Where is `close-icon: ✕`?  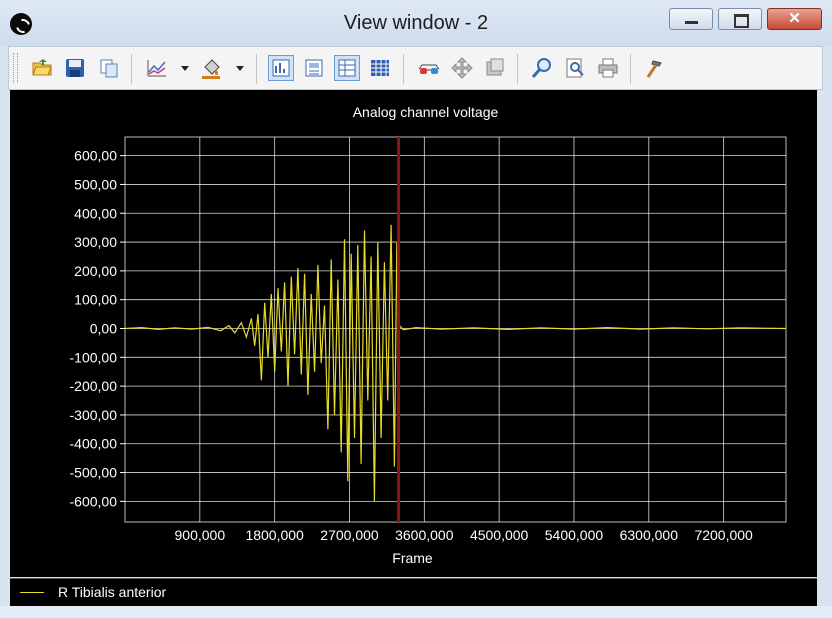
close-icon: ✕ is located at coordinates (794, 18).